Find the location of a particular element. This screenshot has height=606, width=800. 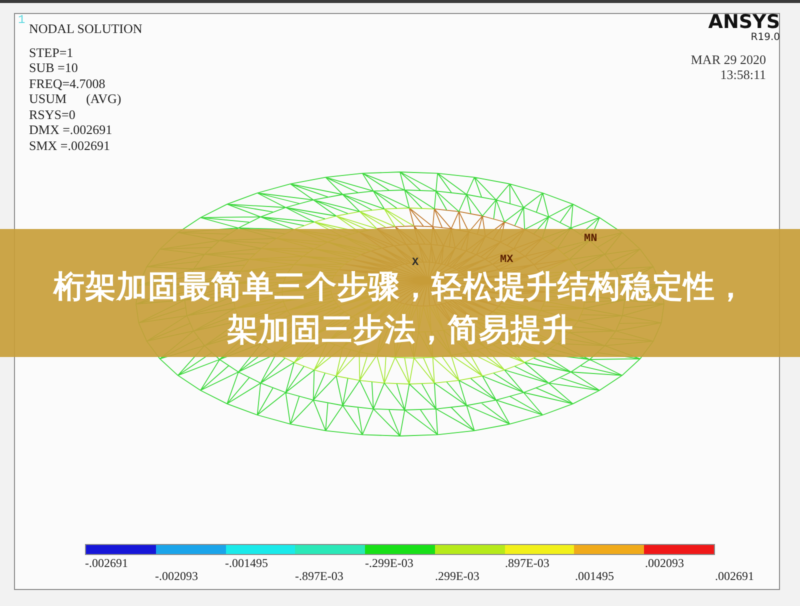

scale-value-label: .001495 is located at coordinates (594, 576).